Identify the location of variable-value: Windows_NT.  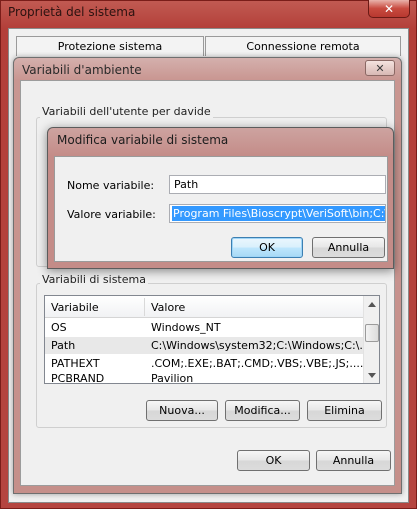
(186, 327).